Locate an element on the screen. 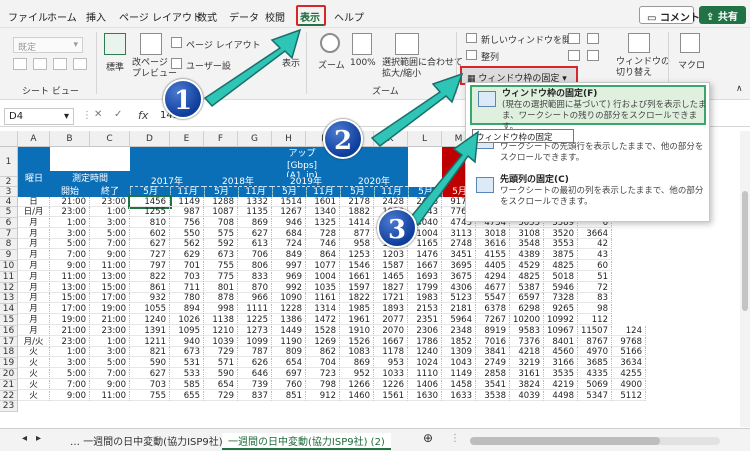 The height and width of the screenshot is (451, 750). step-badge-3: 3 is located at coordinates (397, 228).